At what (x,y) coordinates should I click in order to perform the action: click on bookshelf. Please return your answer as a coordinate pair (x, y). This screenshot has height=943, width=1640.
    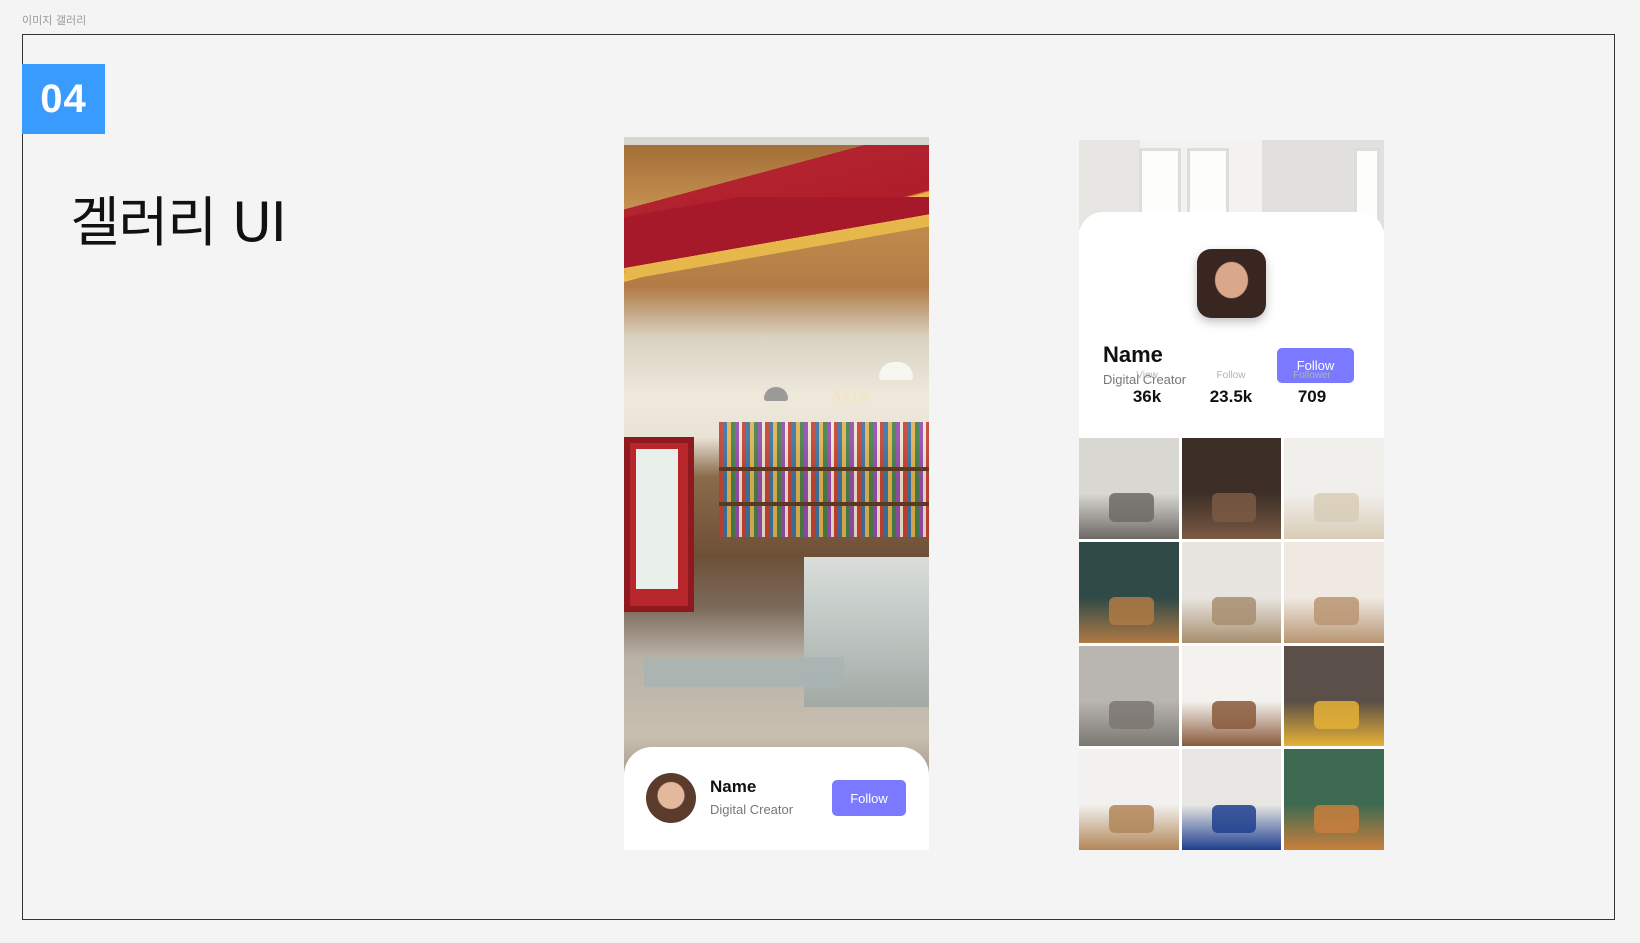
    Looking at the image, I should click on (824, 479).